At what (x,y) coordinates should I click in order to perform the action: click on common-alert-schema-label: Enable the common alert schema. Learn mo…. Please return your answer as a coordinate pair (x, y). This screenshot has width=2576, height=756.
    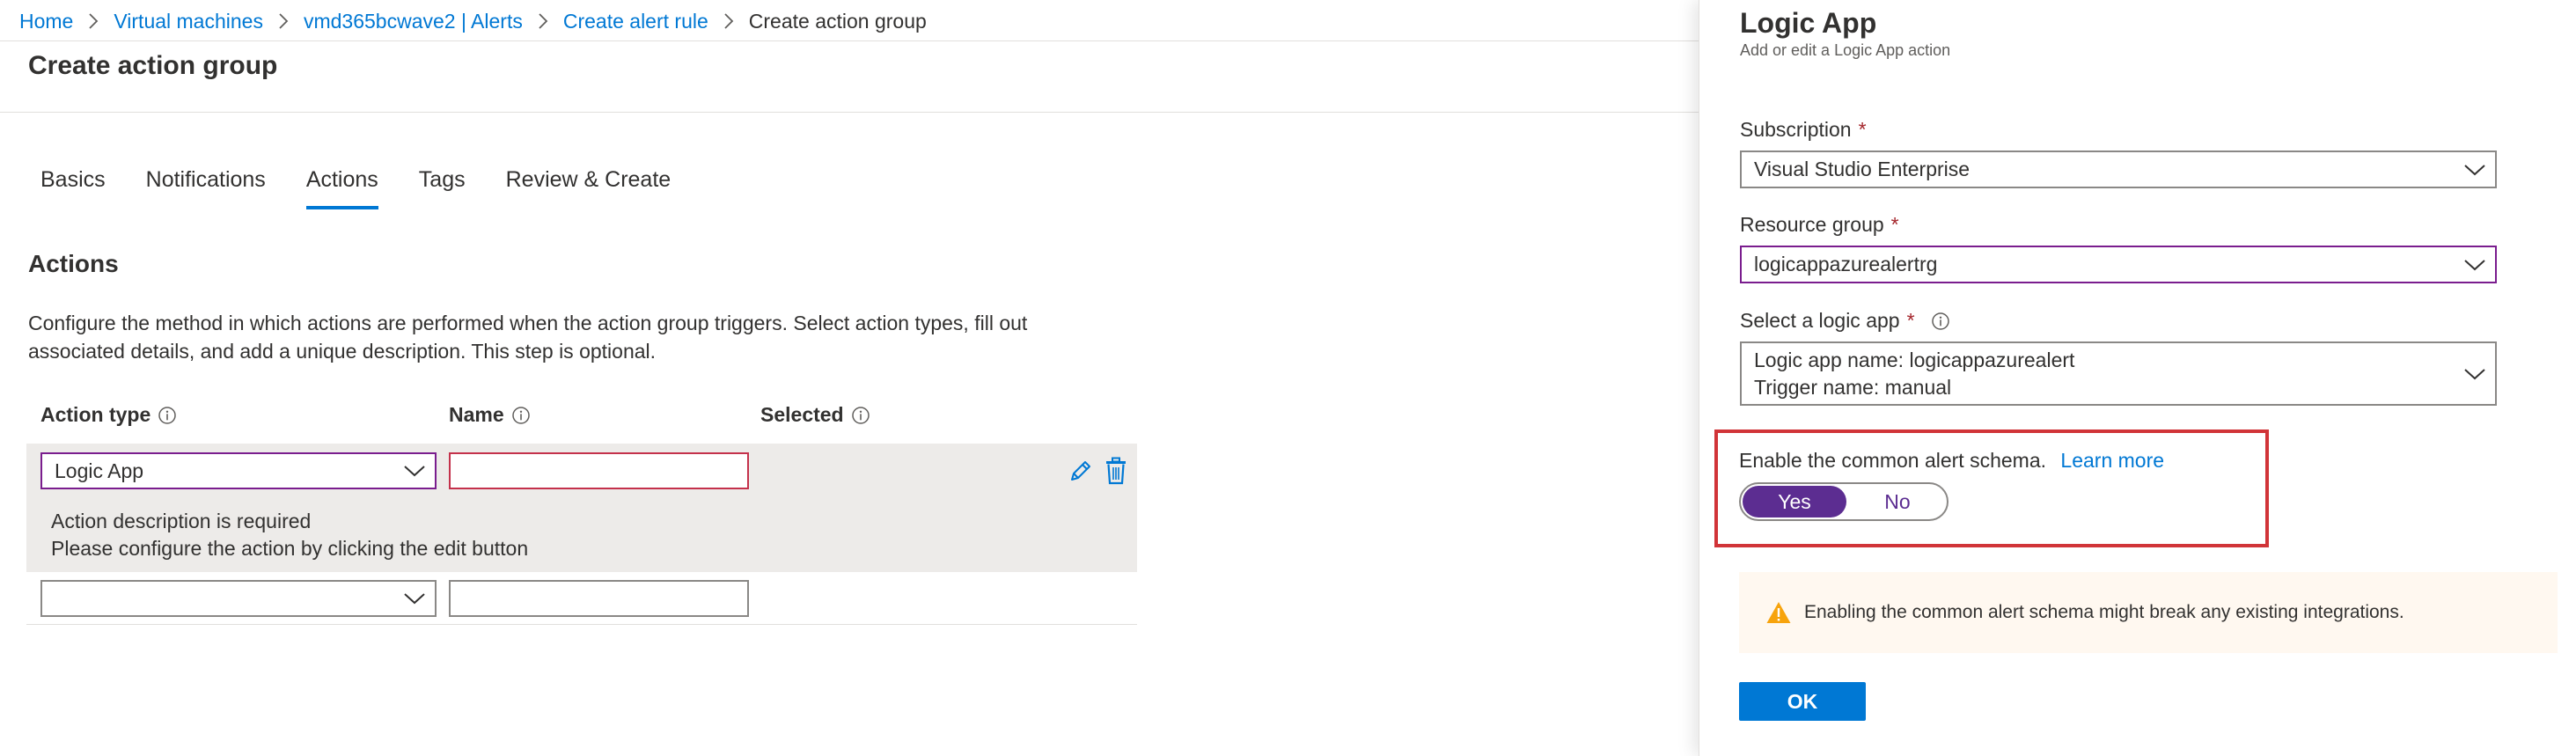
    Looking at the image, I should click on (1951, 461).